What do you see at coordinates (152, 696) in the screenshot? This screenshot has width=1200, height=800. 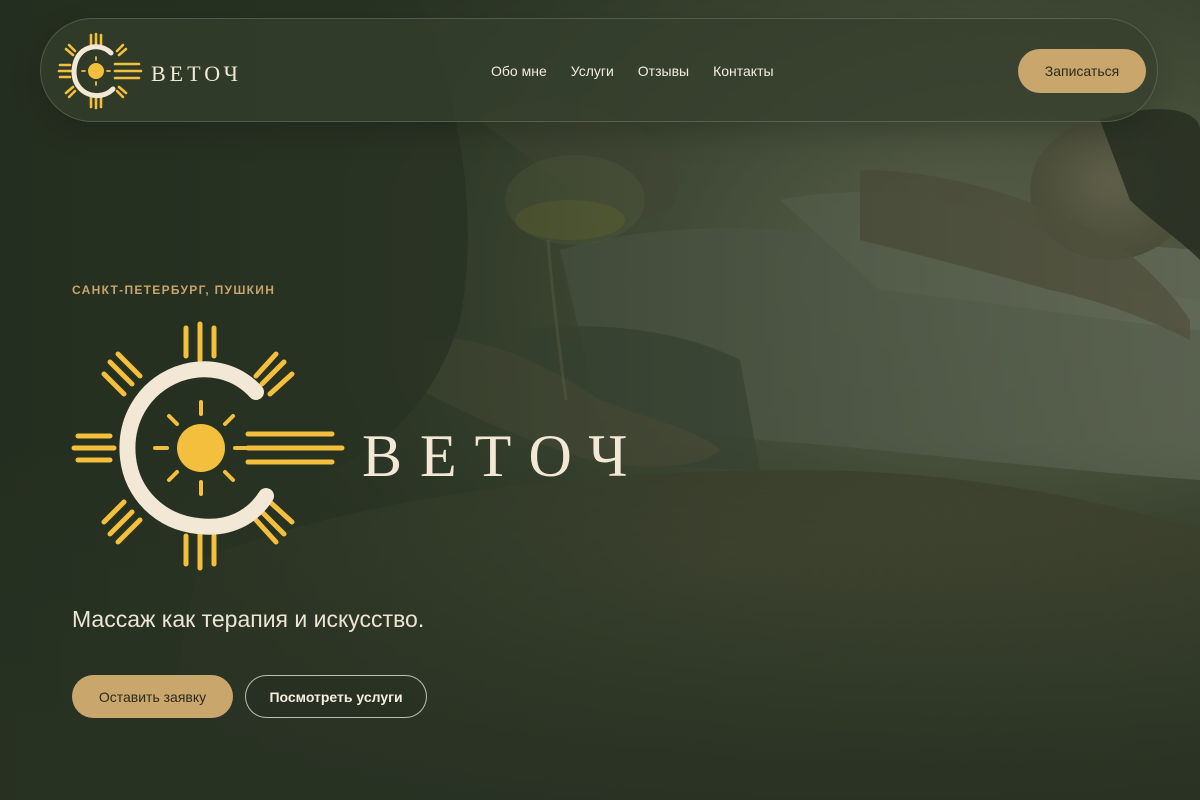 I see `submit-request-button: Оставить заявку` at bounding box center [152, 696].